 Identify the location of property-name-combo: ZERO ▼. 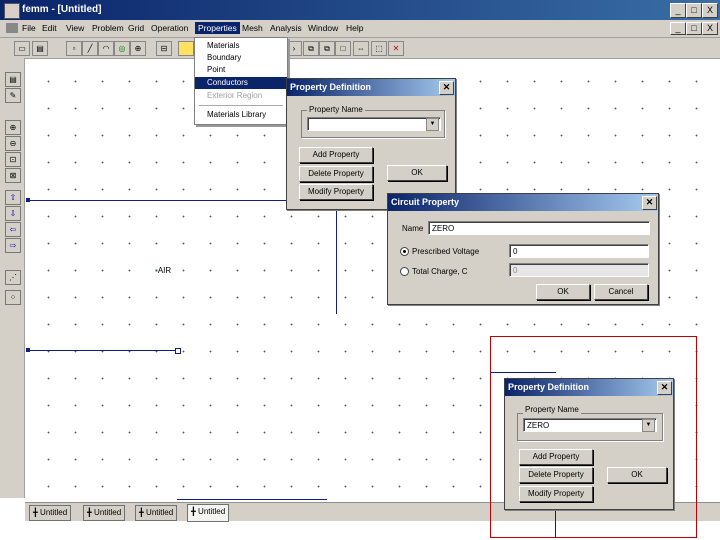
(590, 425).